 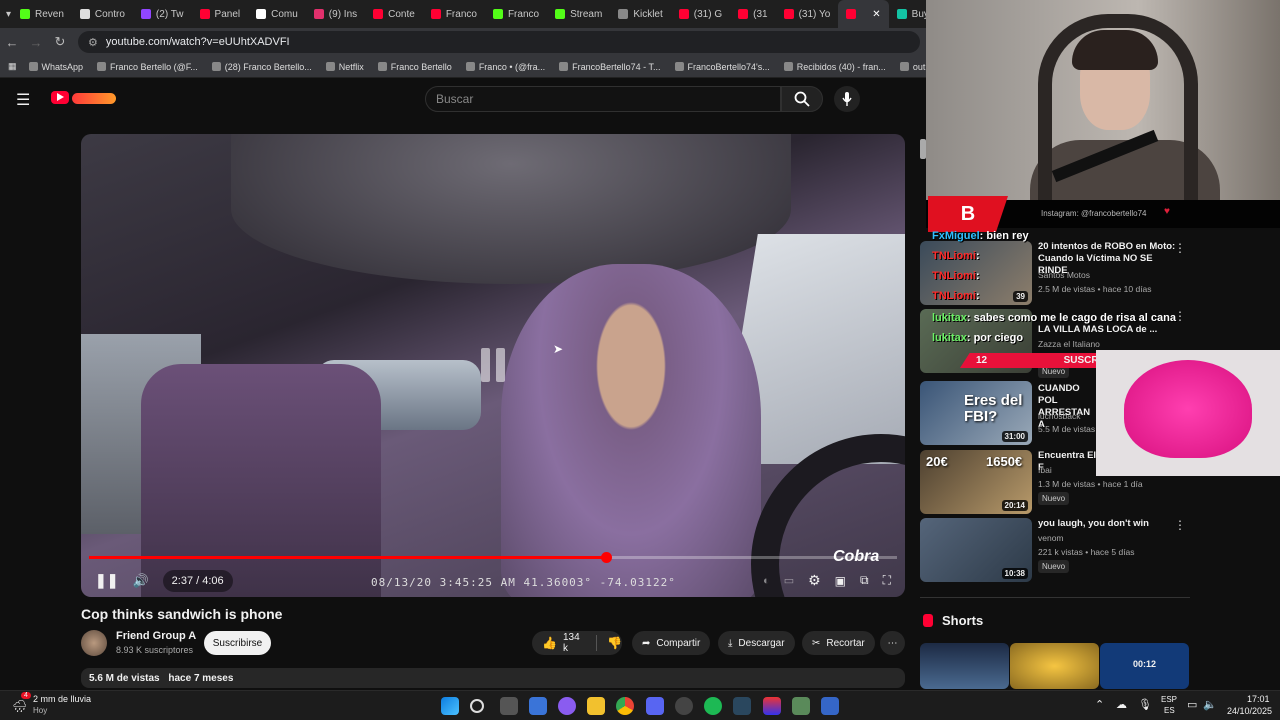 I want to click on clock-time: 17:01, so click(x=1258, y=699).